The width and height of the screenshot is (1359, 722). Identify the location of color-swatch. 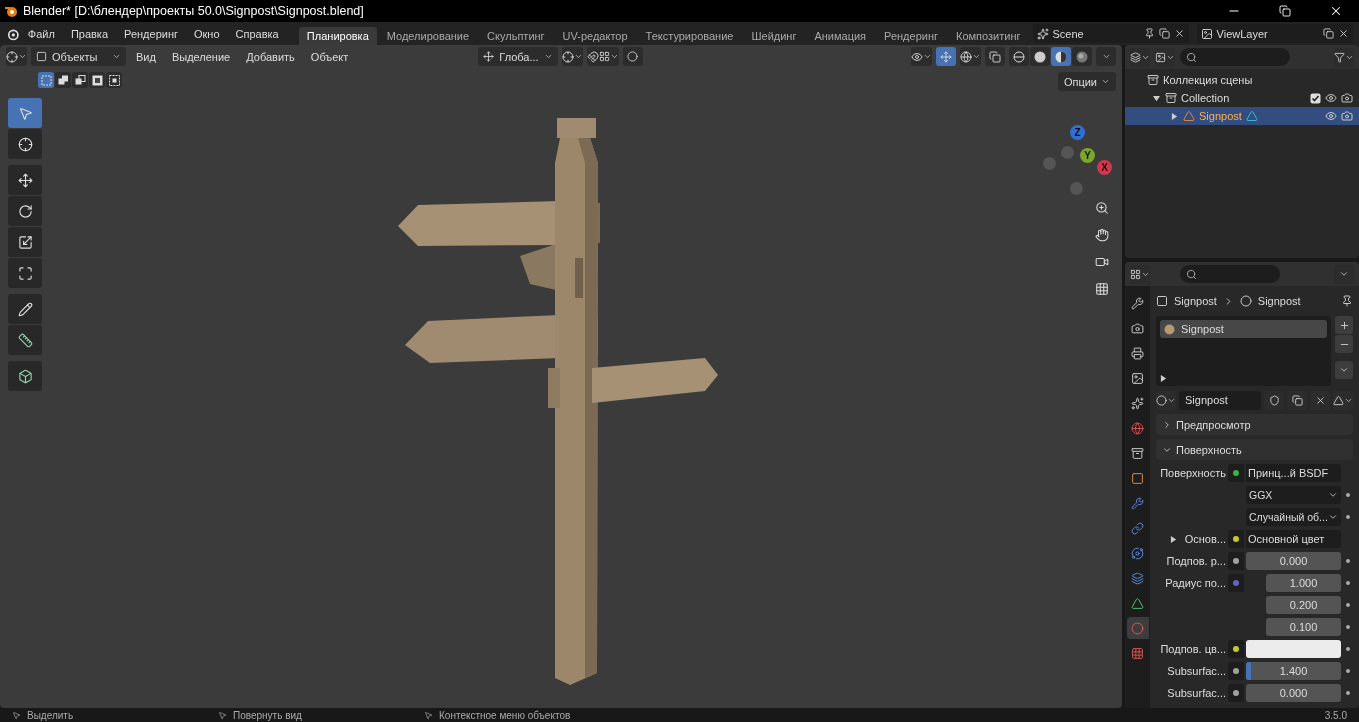
(1293, 649).